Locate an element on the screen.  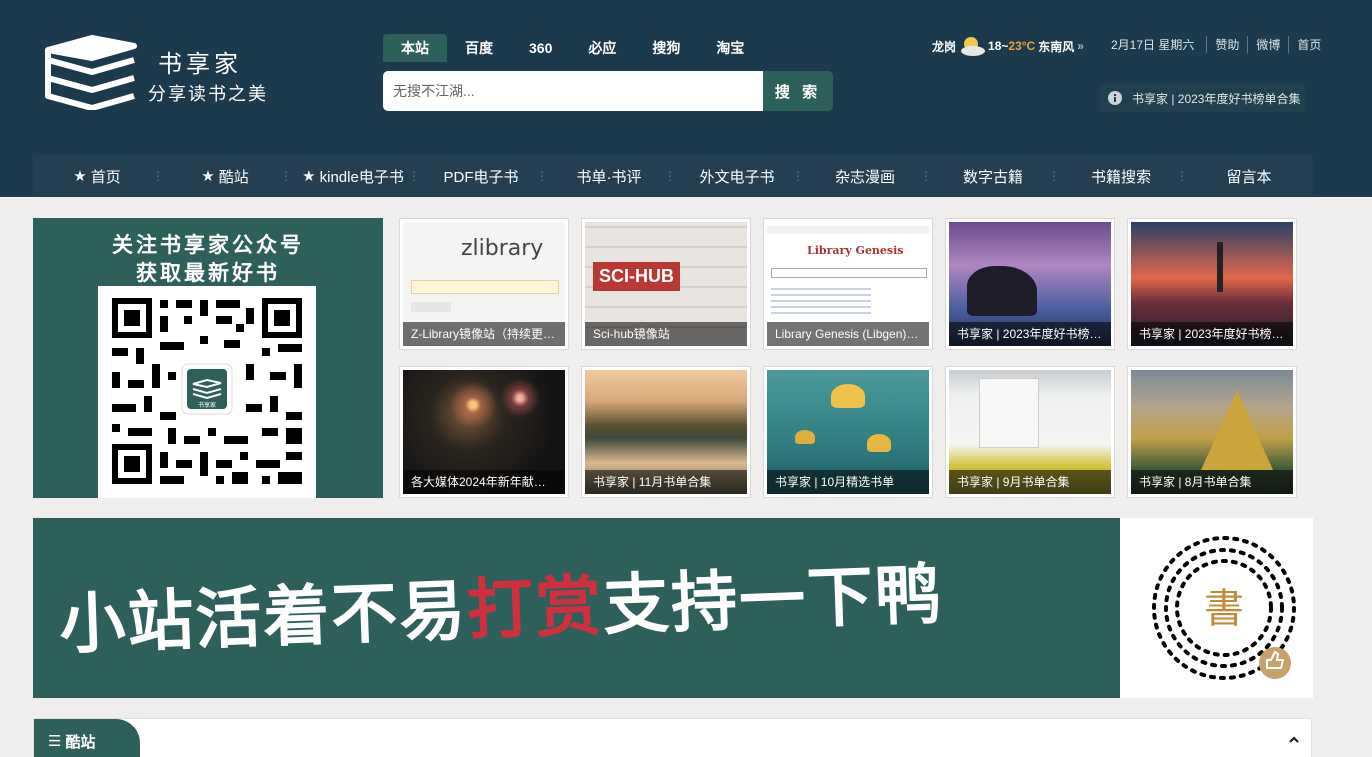
search-box: 搜 索 is located at coordinates (608, 91).